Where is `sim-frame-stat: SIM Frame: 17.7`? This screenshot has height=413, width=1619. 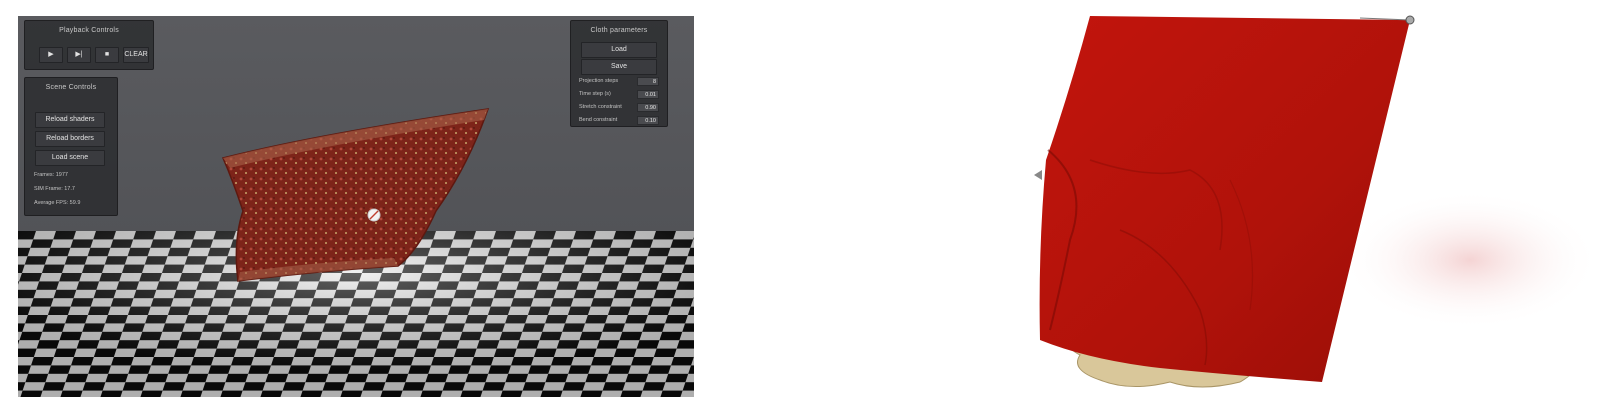 sim-frame-stat: SIM Frame: 17.7 is located at coordinates (54, 189).